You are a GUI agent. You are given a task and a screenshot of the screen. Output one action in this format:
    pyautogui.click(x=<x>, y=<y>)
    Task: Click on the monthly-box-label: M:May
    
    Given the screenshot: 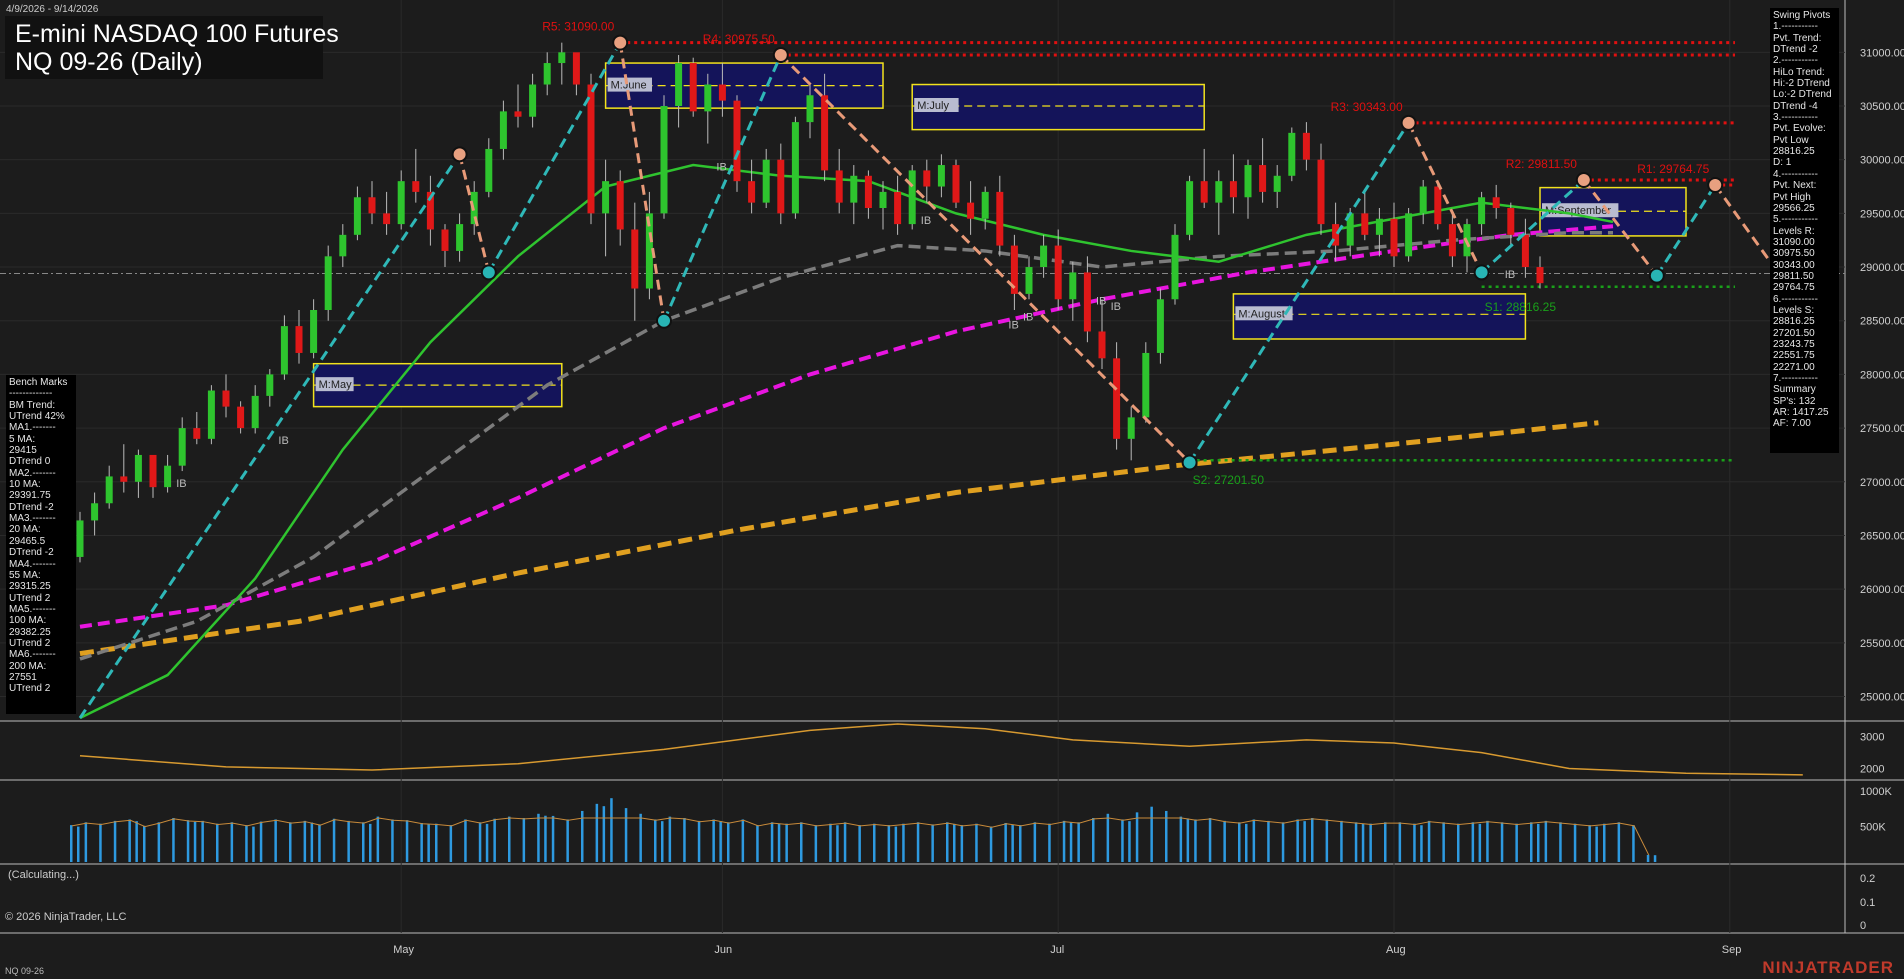 What is the action you would take?
    pyautogui.click(x=336, y=385)
    